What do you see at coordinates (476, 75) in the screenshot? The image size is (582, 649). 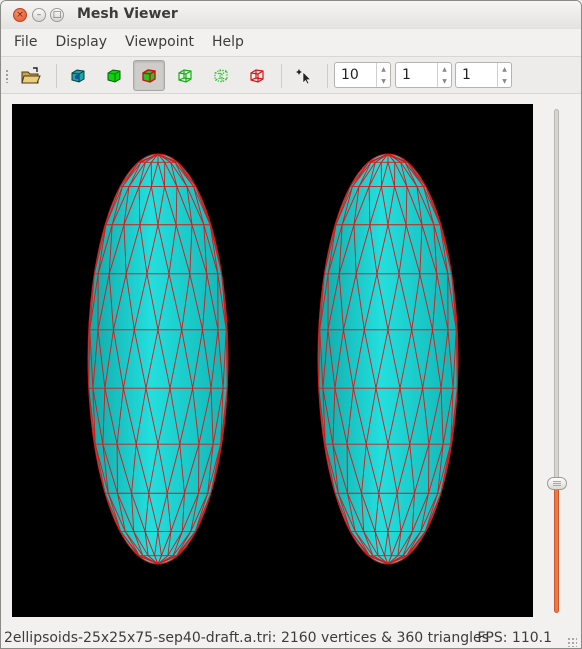 I see `scale-value: 1` at bounding box center [476, 75].